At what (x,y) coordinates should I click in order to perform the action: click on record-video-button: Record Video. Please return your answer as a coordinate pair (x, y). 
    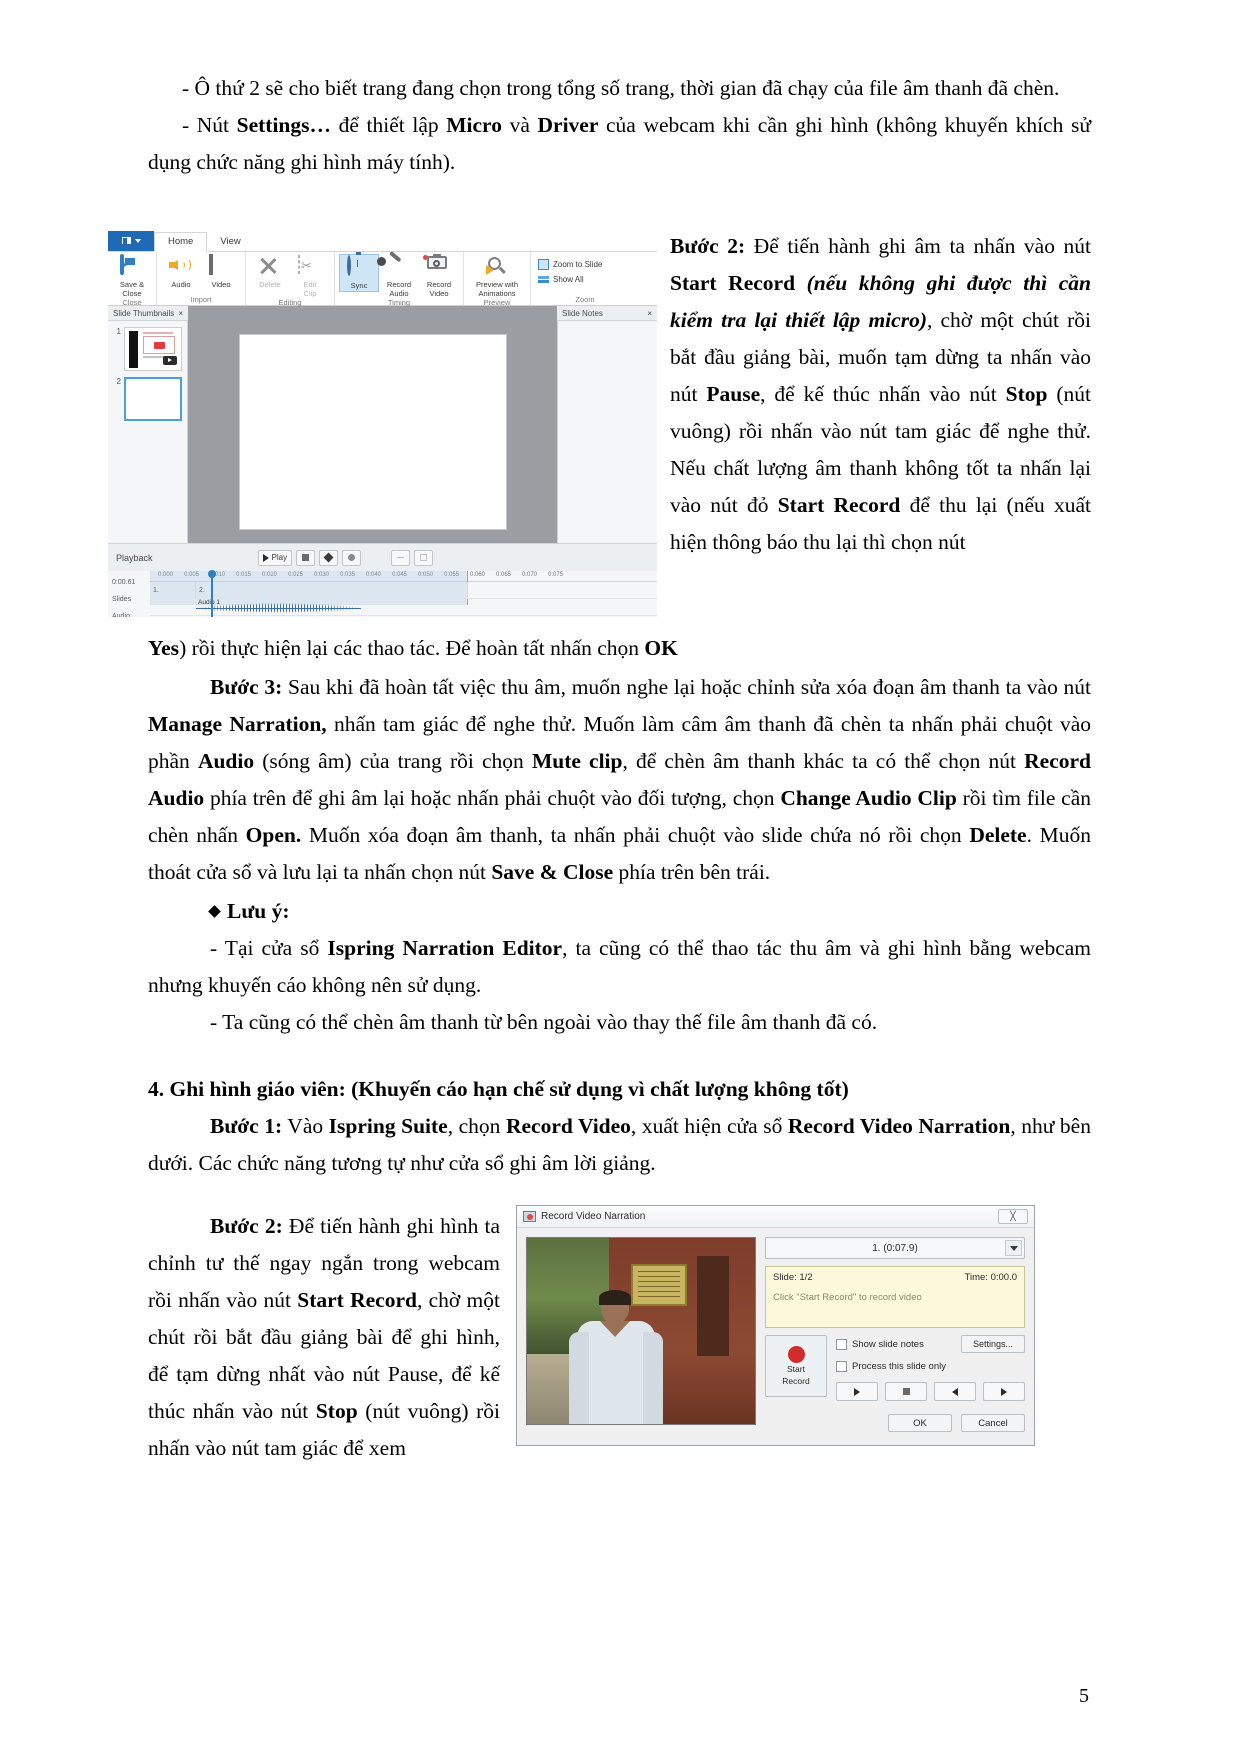
    Looking at the image, I should click on (439, 276).